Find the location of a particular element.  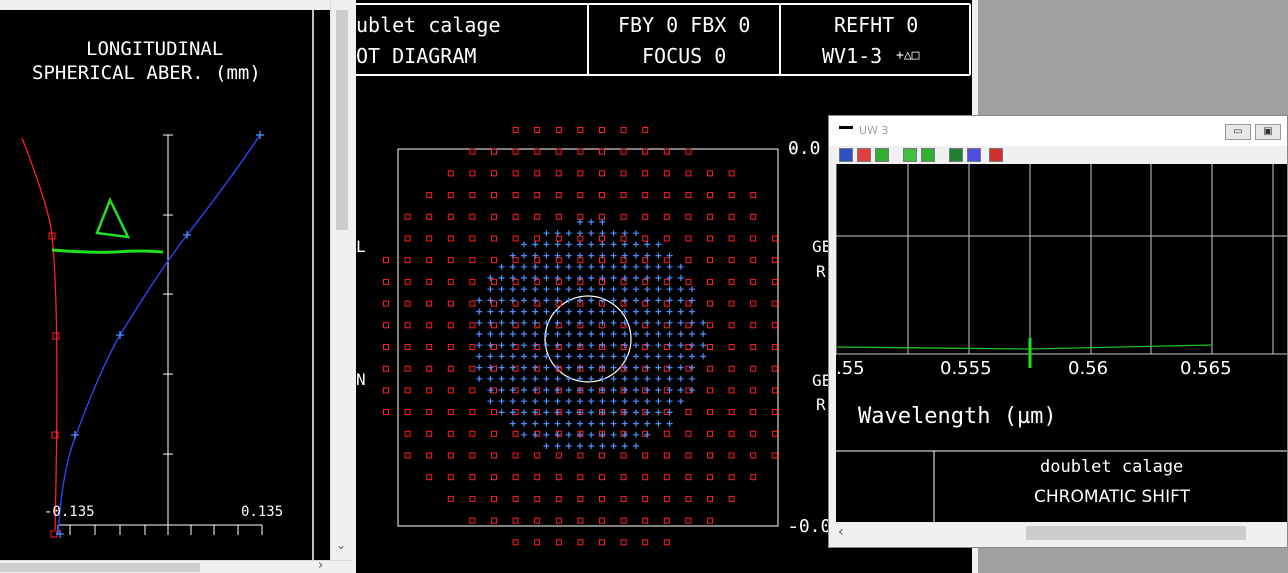

layers-icon is located at coordinates (846, 155).